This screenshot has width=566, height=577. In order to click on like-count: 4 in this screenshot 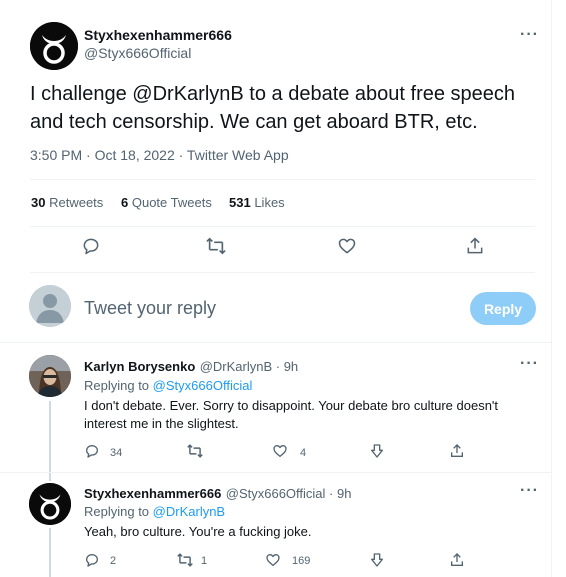, I will do `click(303, 453)`.